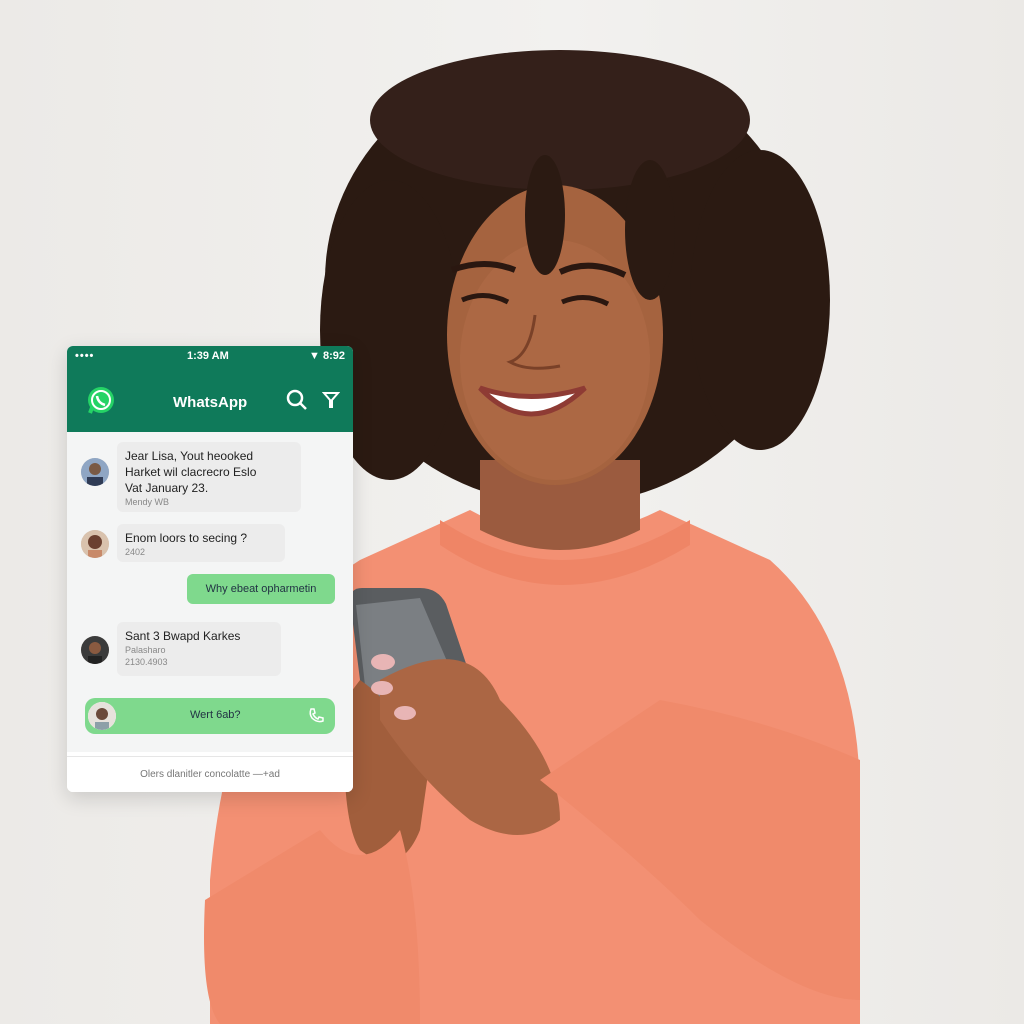  What do you see at coordinates (199, 649) in the screenshot?
I see `message-bubble: Sant 3 Bwapd Karkes Palasharo 2130.4903` at bounding box center [199, 649].